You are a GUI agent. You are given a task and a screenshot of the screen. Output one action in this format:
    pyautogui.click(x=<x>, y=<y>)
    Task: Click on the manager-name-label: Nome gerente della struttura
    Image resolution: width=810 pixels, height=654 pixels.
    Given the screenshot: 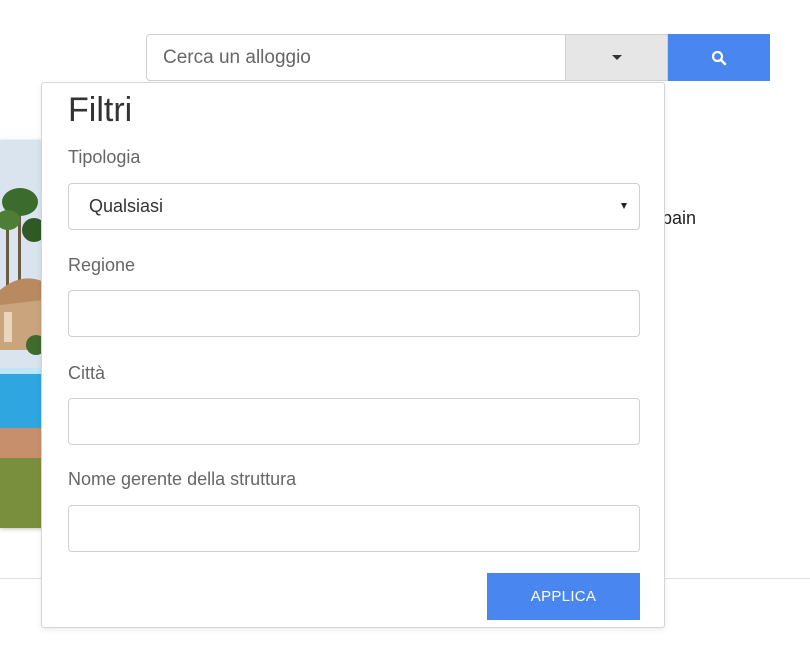 What is the action you would take?
    pyautogui.click(x=182, y=479)
    